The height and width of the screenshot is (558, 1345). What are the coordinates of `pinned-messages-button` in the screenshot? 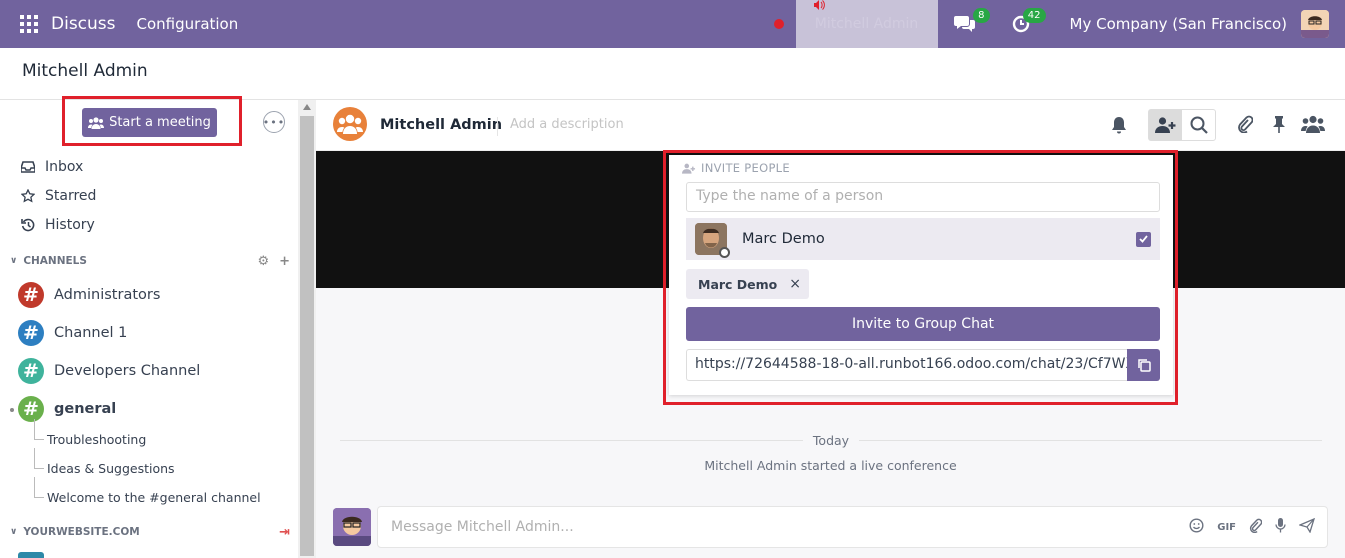 It's located at (1279, 124).